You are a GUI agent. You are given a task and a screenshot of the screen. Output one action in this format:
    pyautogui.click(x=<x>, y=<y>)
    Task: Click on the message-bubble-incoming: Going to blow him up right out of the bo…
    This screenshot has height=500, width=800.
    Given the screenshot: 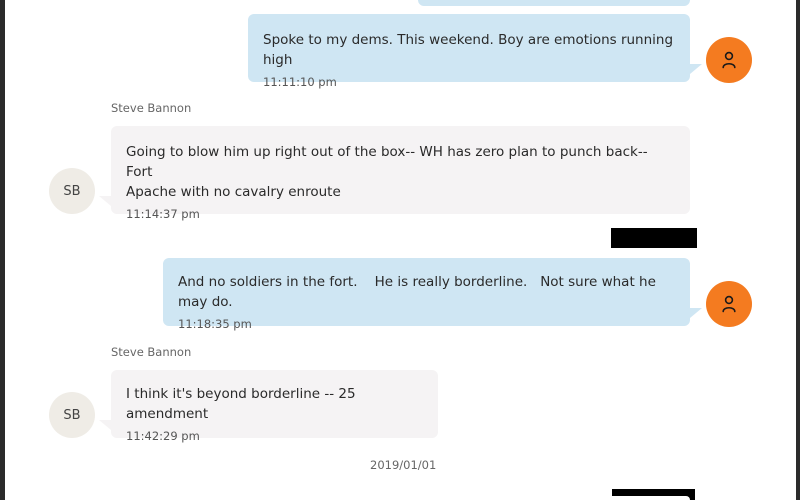 What is the action you would take?
    pyautogui.click(x=400, y=173)
    